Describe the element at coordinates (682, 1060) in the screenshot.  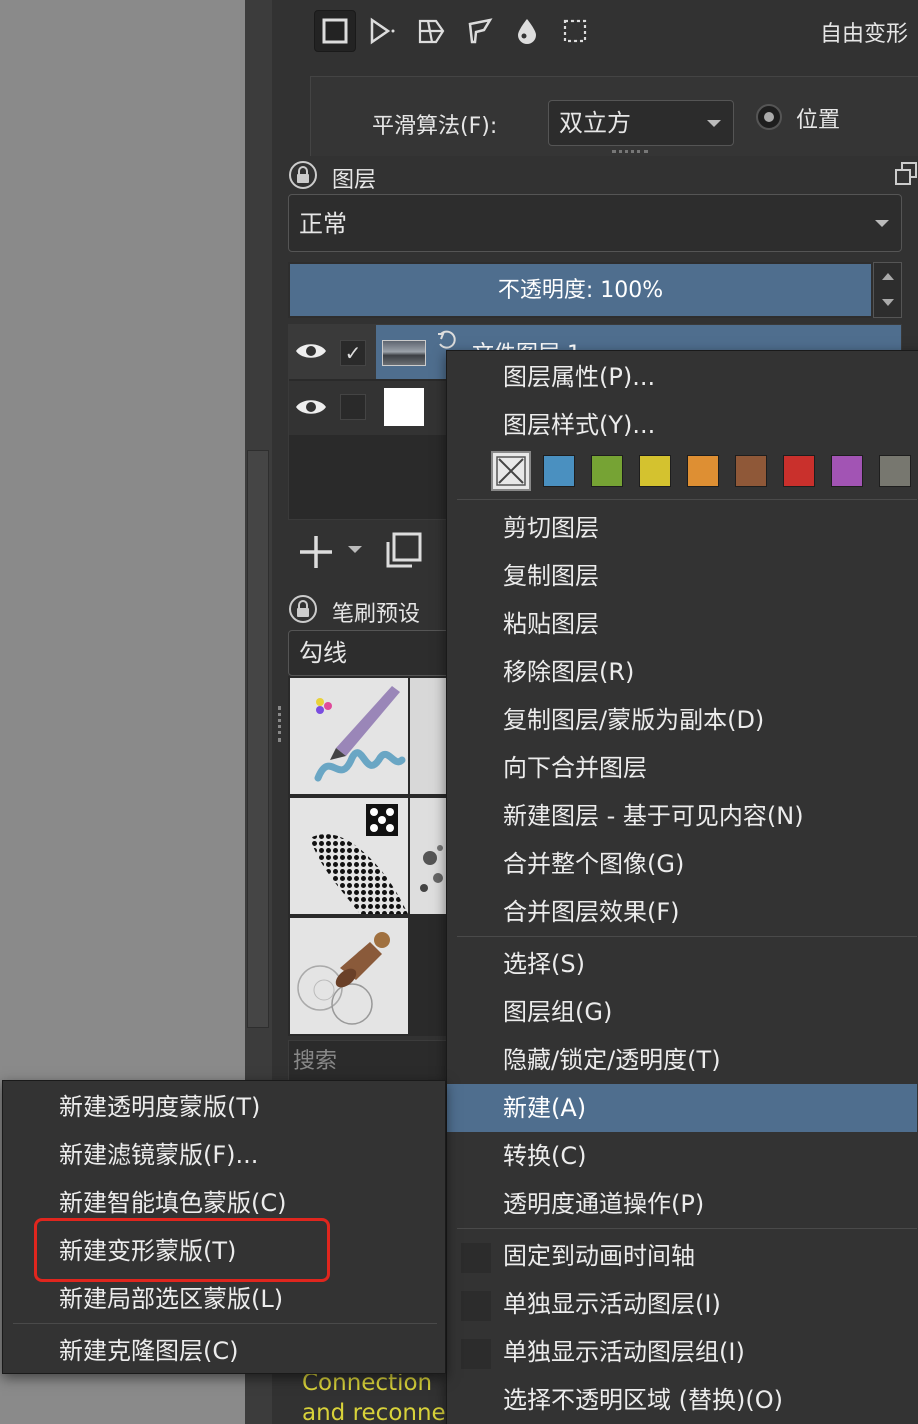
I see `menu-item-hide-lock-opacity: 隐藏/锁定/透明度(T)` at that location.